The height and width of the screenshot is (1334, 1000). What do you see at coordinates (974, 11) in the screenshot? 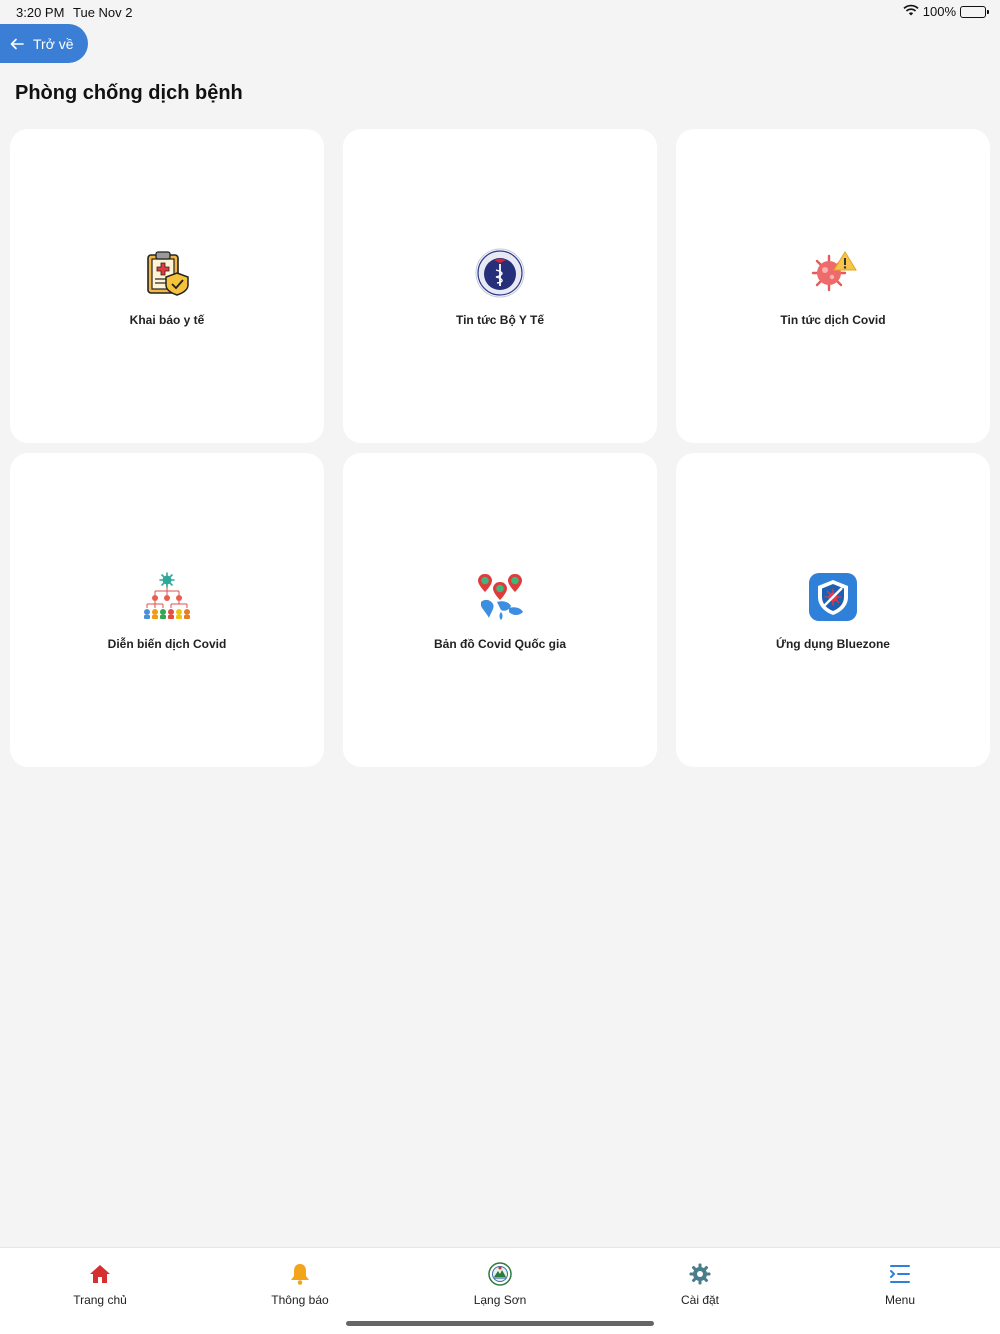
I see `battery-icon` at bounding box center [974, 11].